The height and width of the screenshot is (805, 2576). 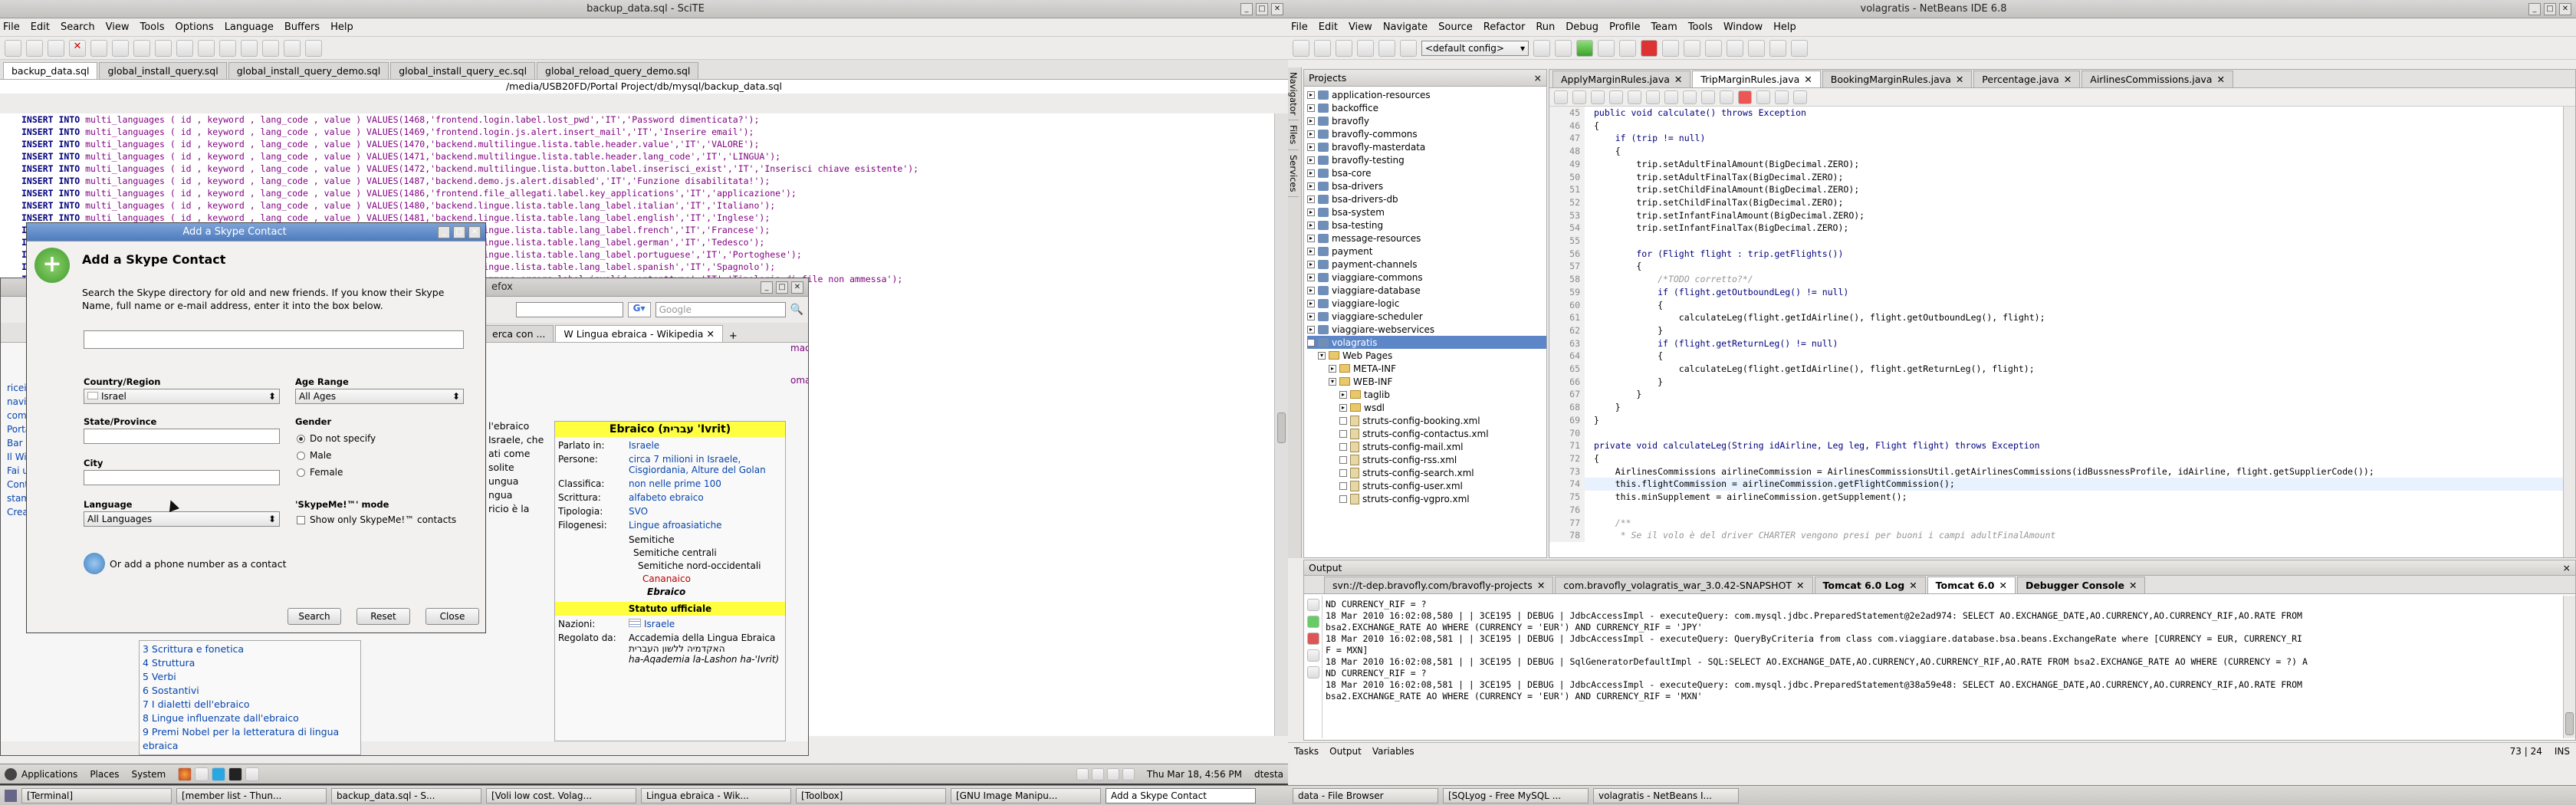 I want to click on editor-launcher-icon, so click(x=252, y=774).